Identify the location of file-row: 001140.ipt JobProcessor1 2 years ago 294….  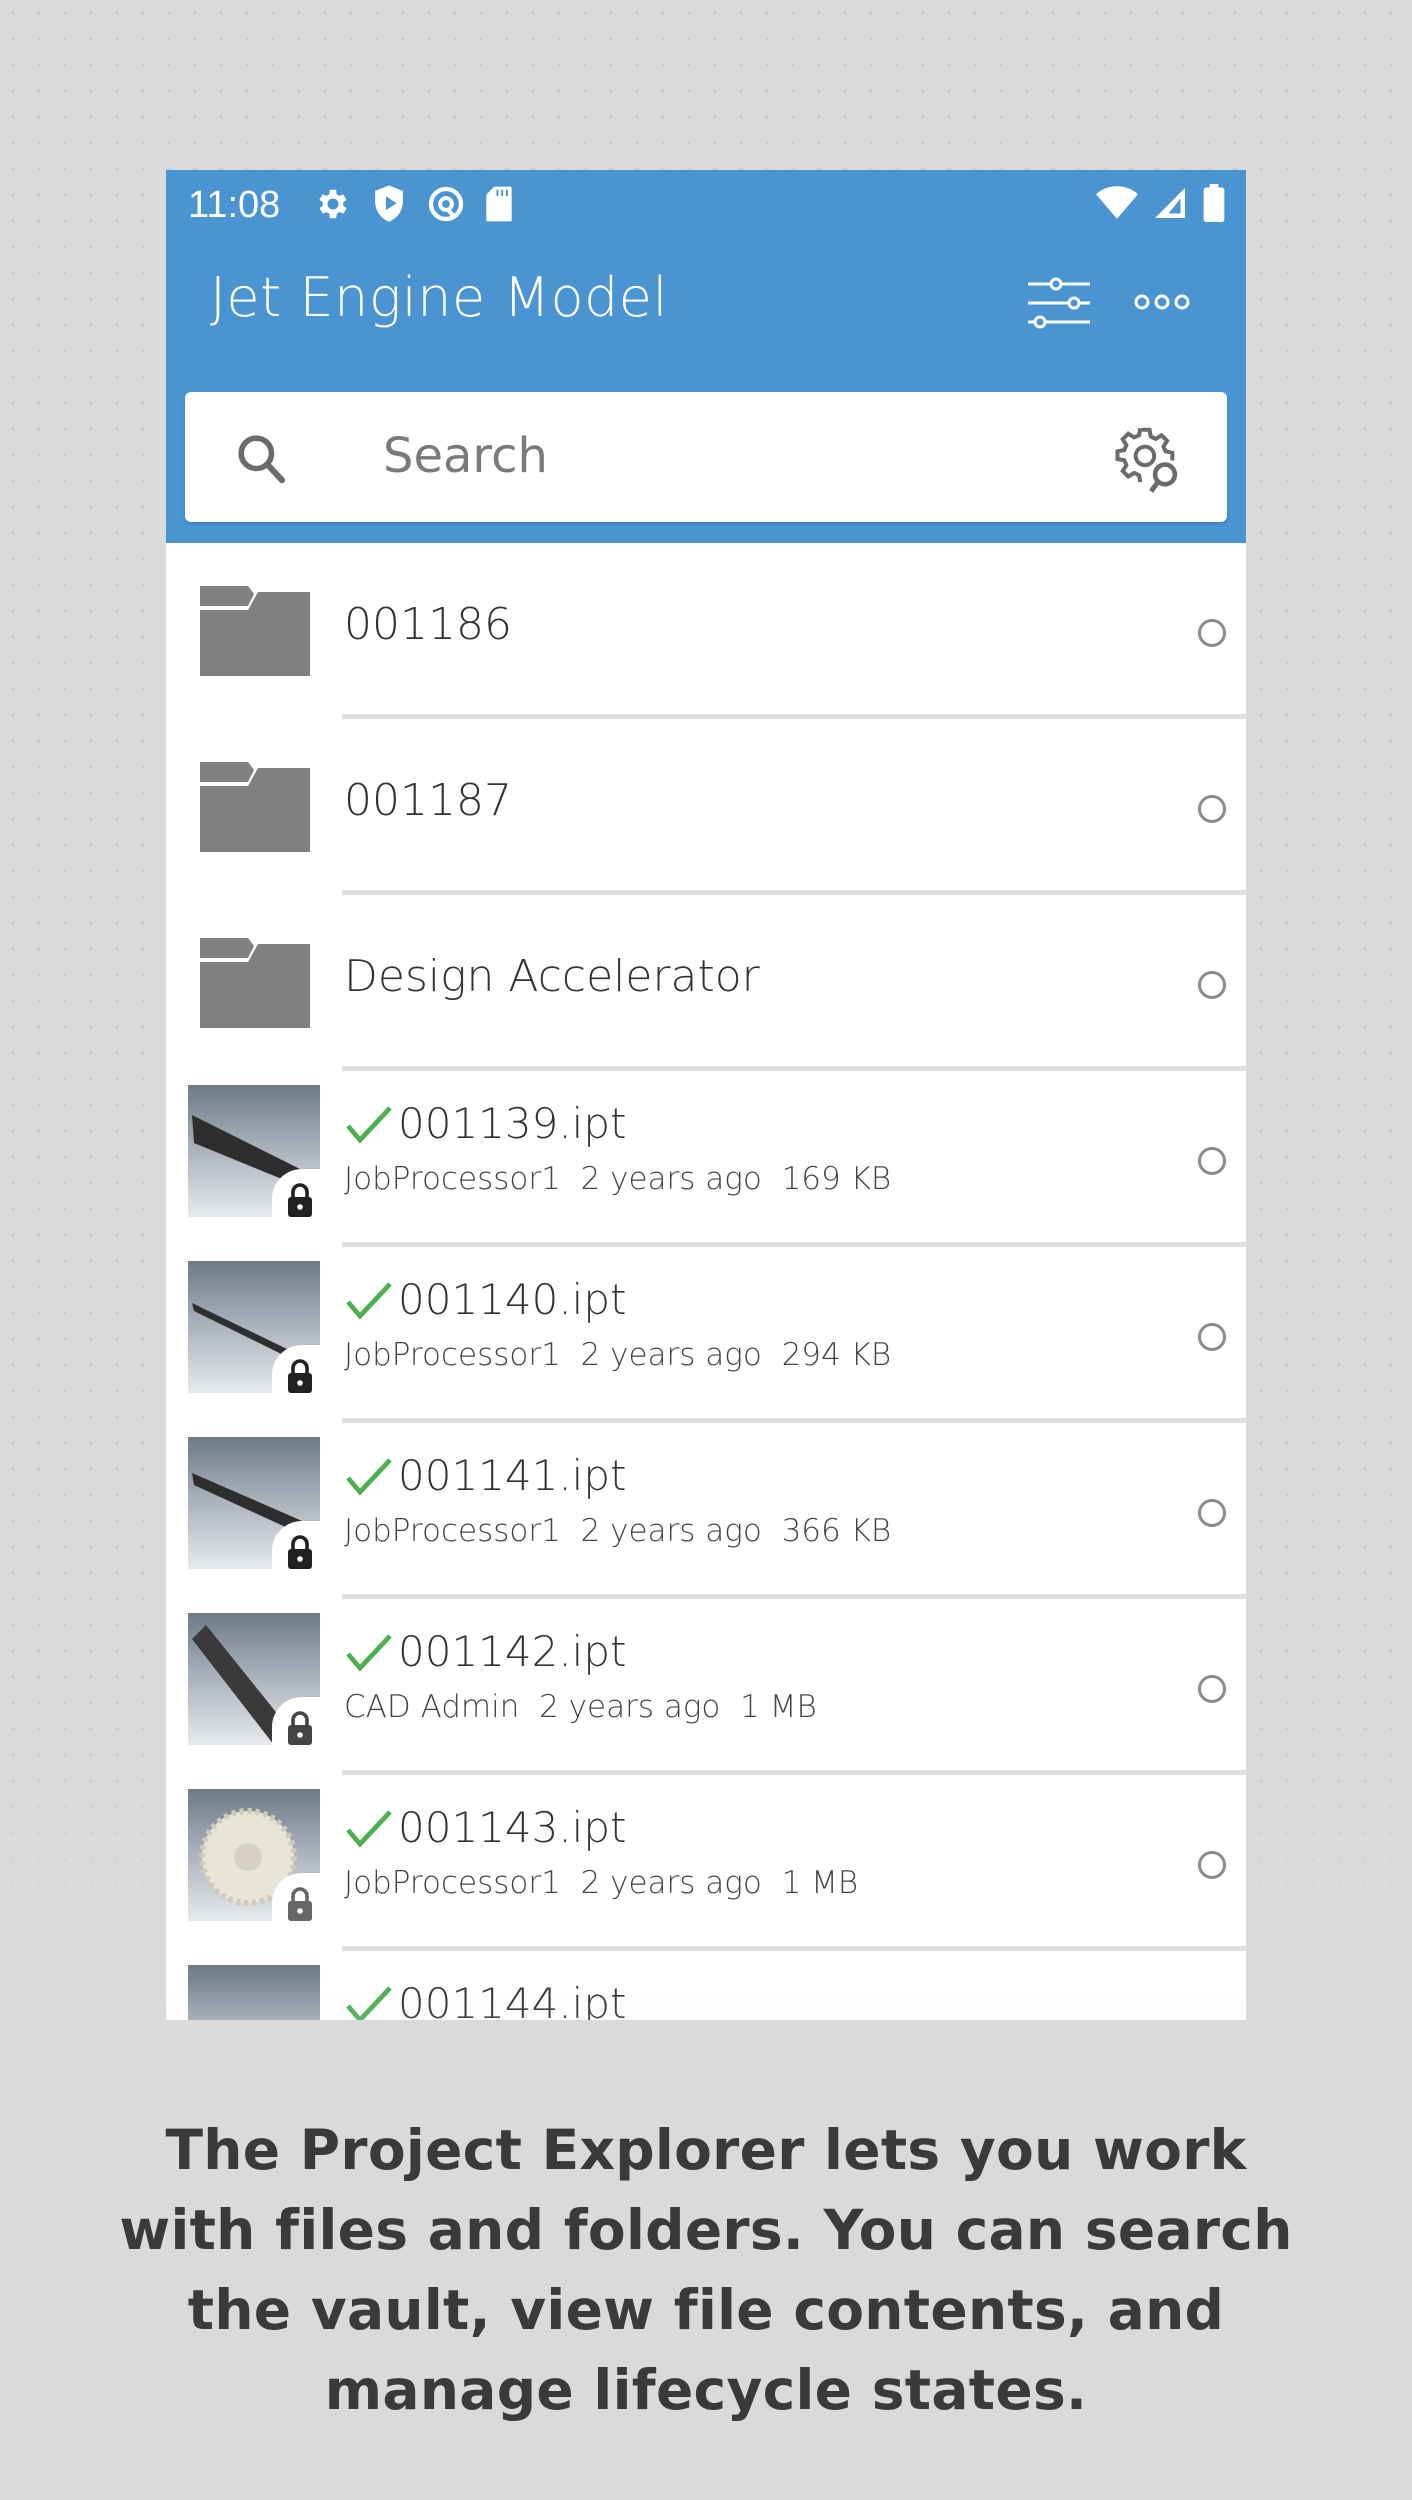
(706, 1335).